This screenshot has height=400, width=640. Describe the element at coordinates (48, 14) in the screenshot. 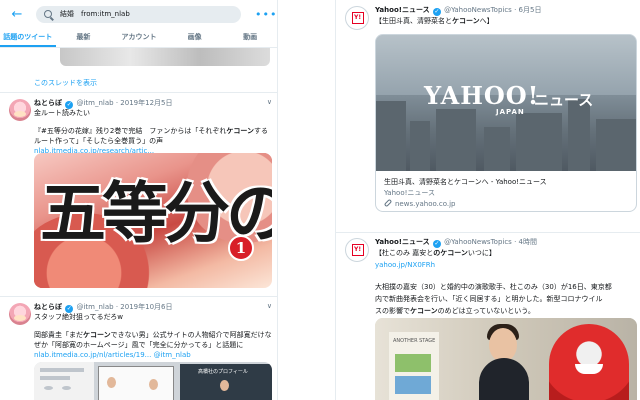

I see `search-icon` at that location.